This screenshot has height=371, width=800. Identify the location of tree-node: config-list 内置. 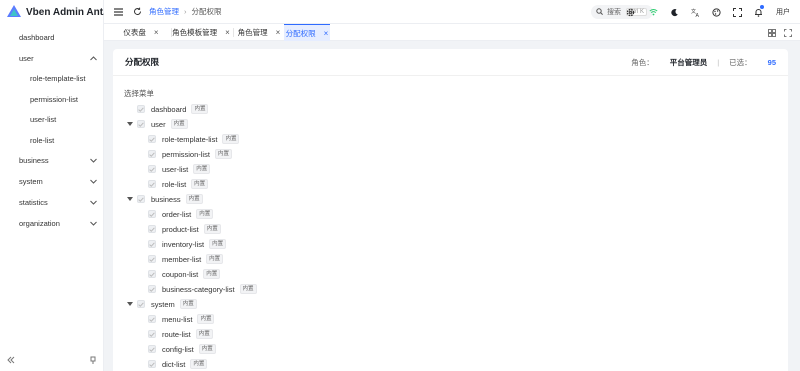
(182, 349).